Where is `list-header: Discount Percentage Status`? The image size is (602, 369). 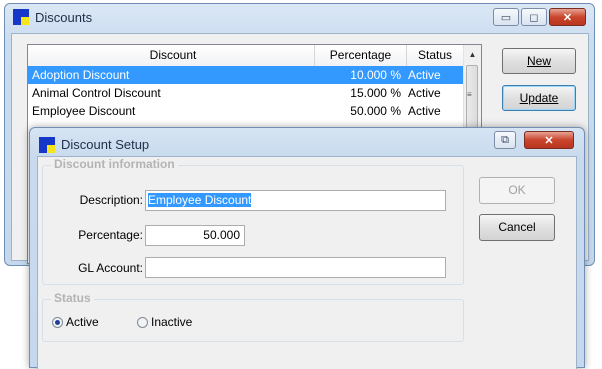
list-header: Discount Percentage Status is located at coordinates (246, 56).